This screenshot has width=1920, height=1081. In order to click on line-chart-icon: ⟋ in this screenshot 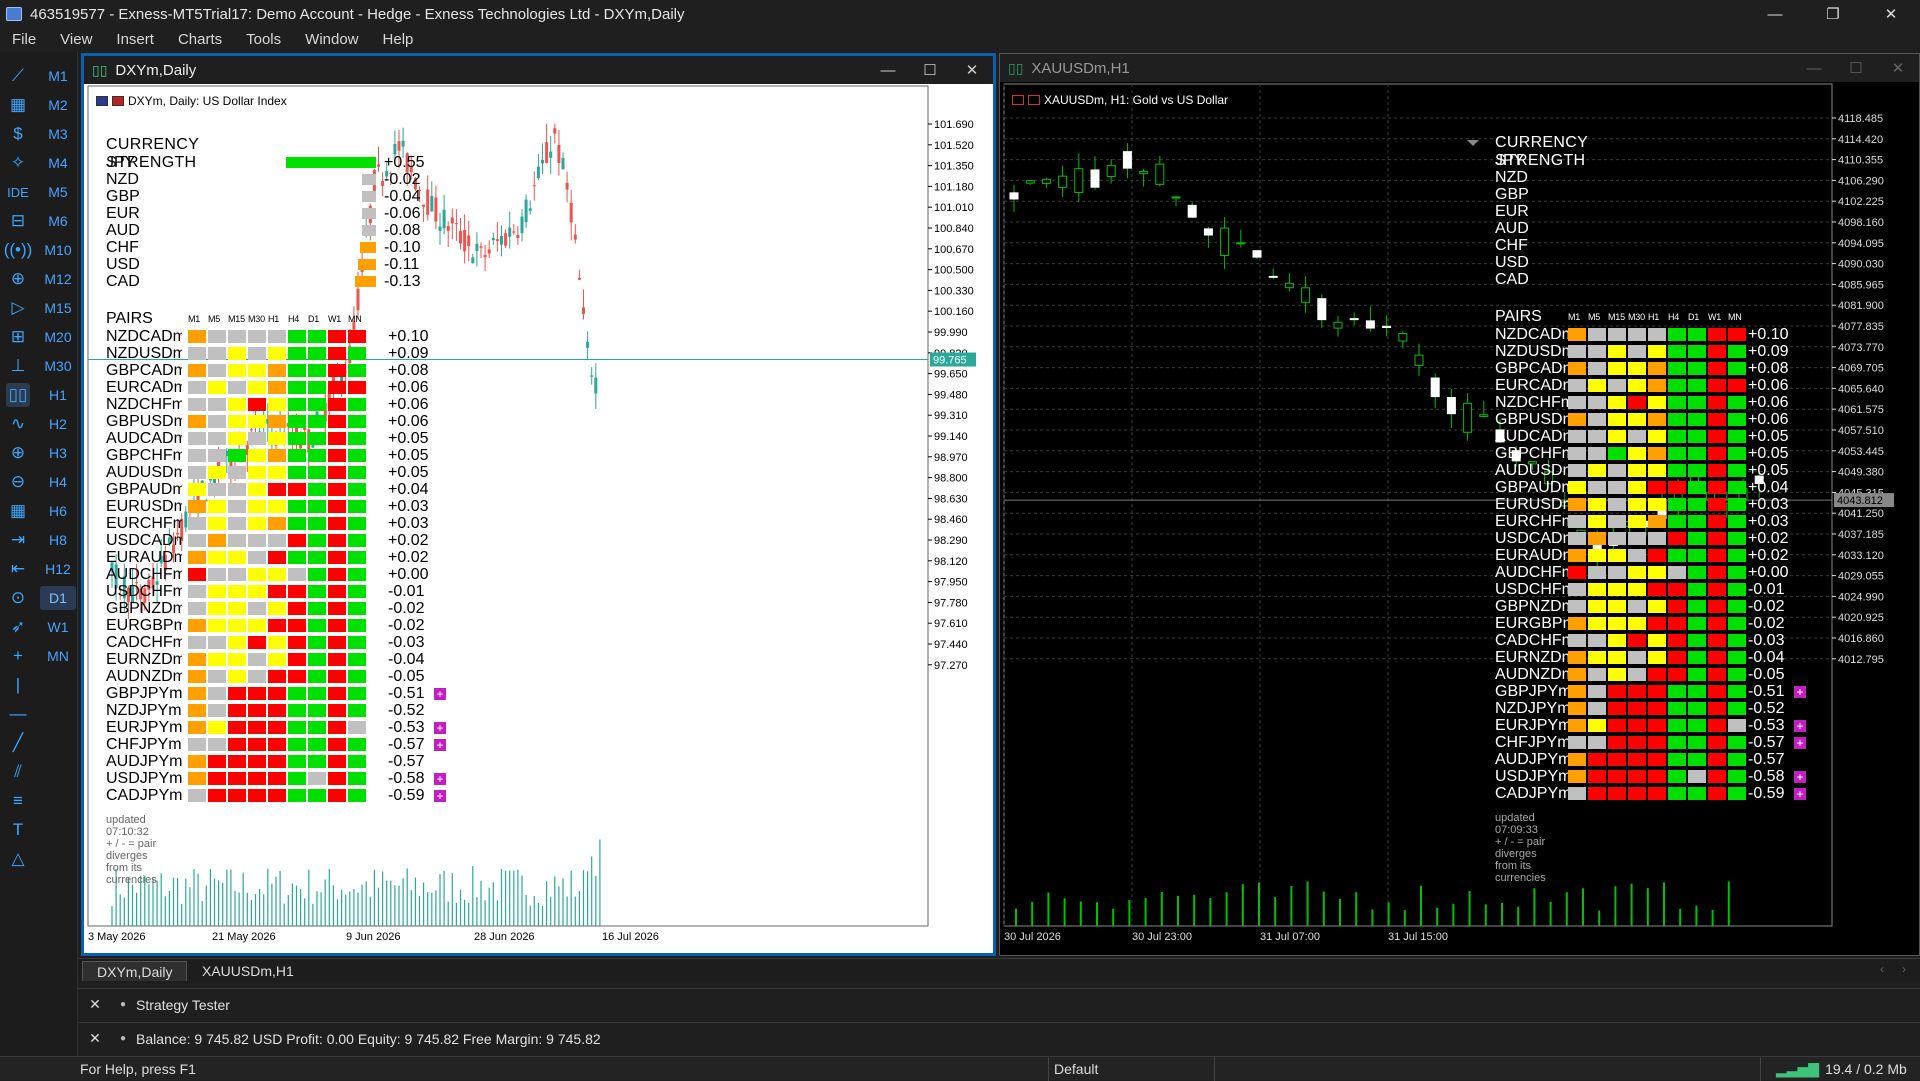, I will do `click(18, 76)`.